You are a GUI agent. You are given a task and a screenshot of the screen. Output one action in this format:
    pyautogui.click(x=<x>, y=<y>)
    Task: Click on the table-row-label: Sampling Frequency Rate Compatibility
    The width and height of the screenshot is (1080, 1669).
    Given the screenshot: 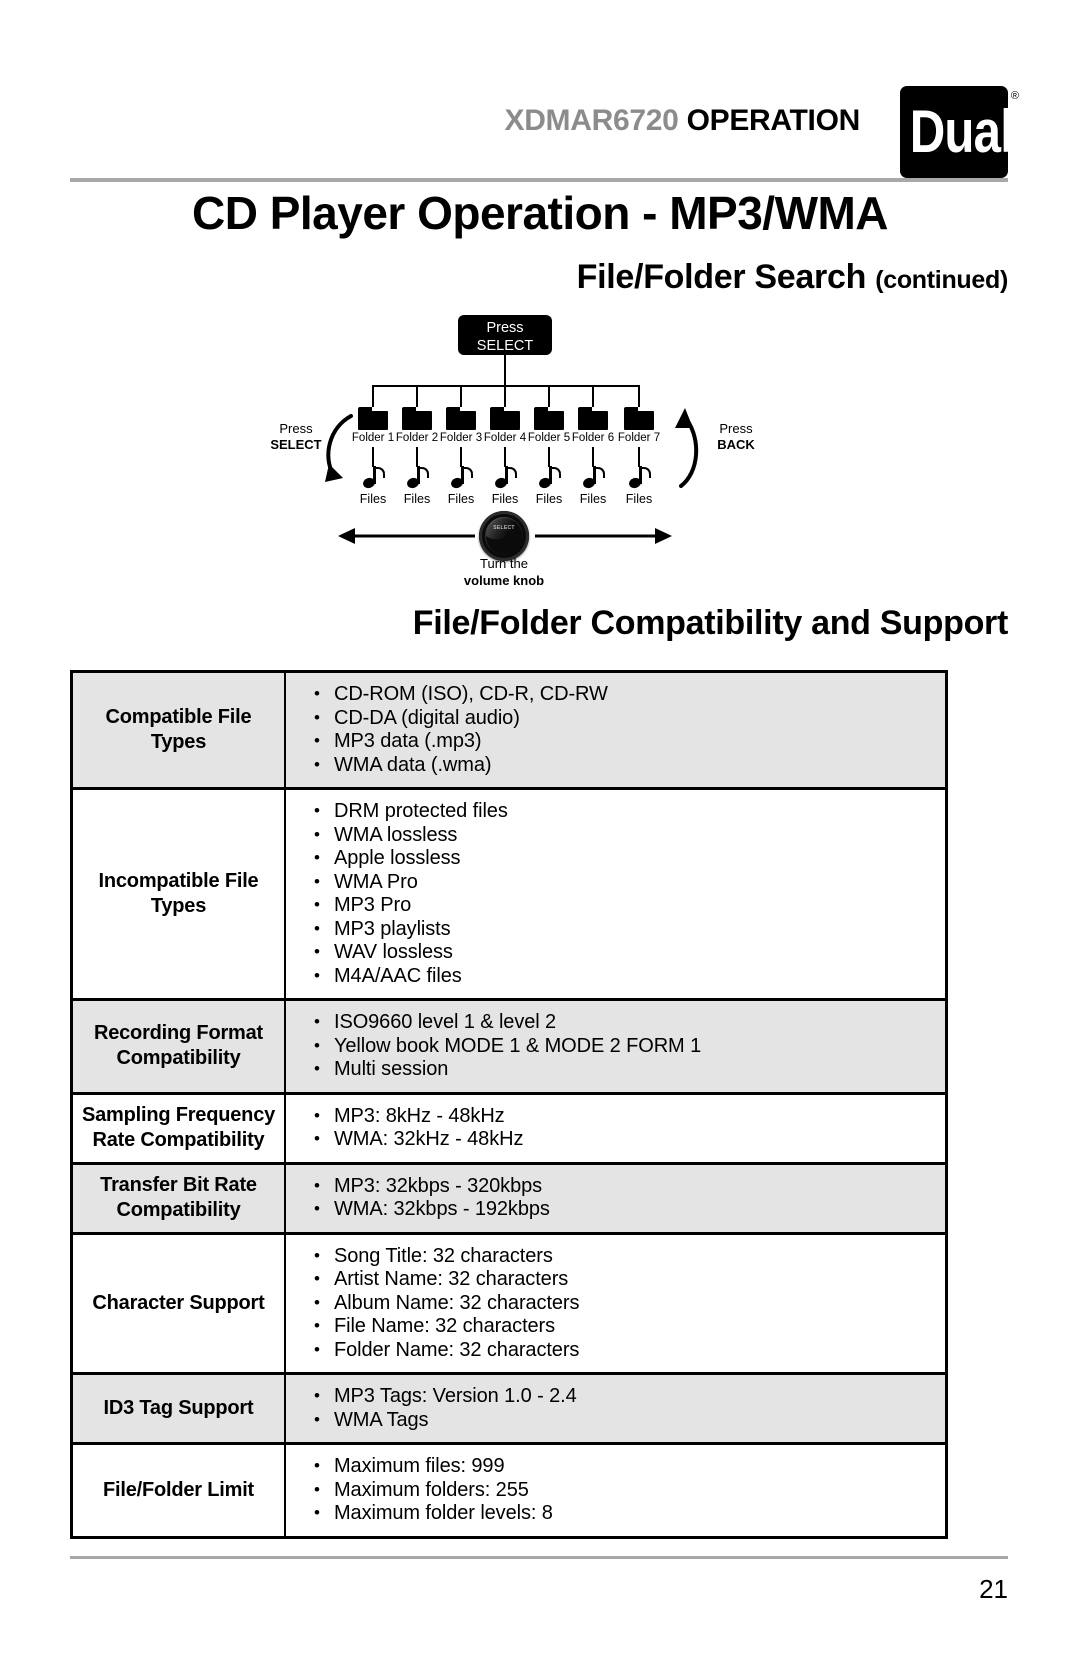 What is the action you would take?
    pyautogui.click(x=179, y=1128)
    